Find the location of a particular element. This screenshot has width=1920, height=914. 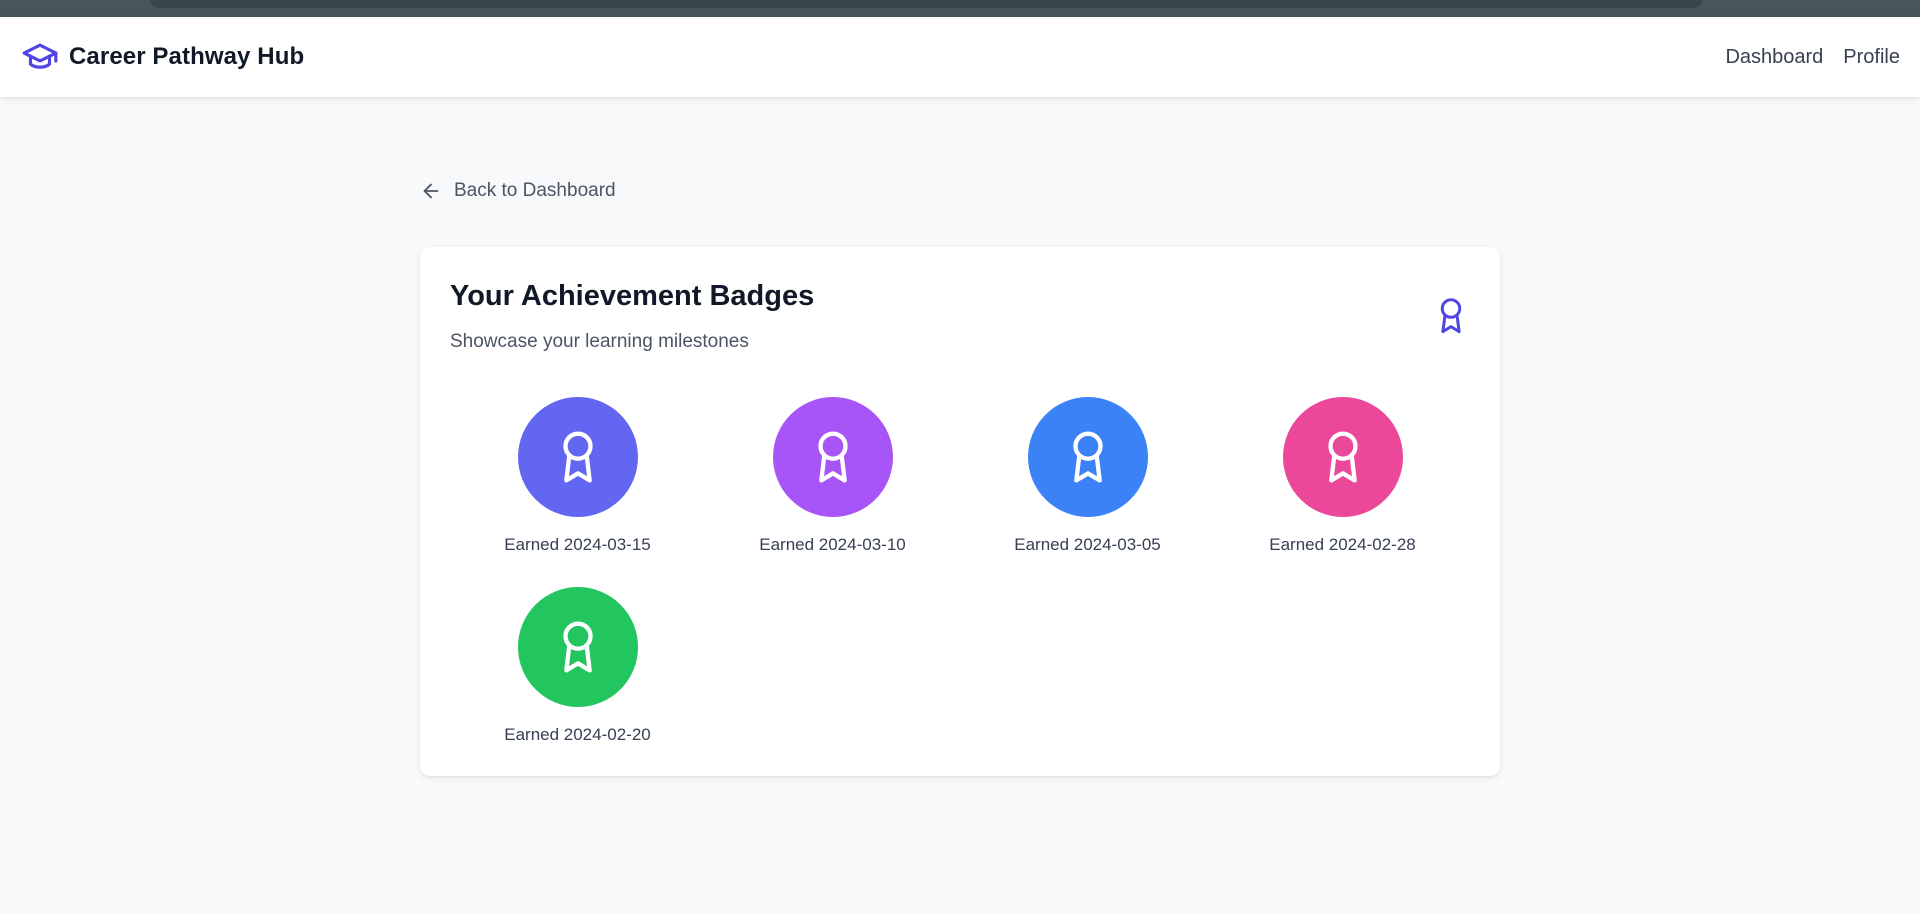

browser-chrome-strip is located at coordinates (960, 8).